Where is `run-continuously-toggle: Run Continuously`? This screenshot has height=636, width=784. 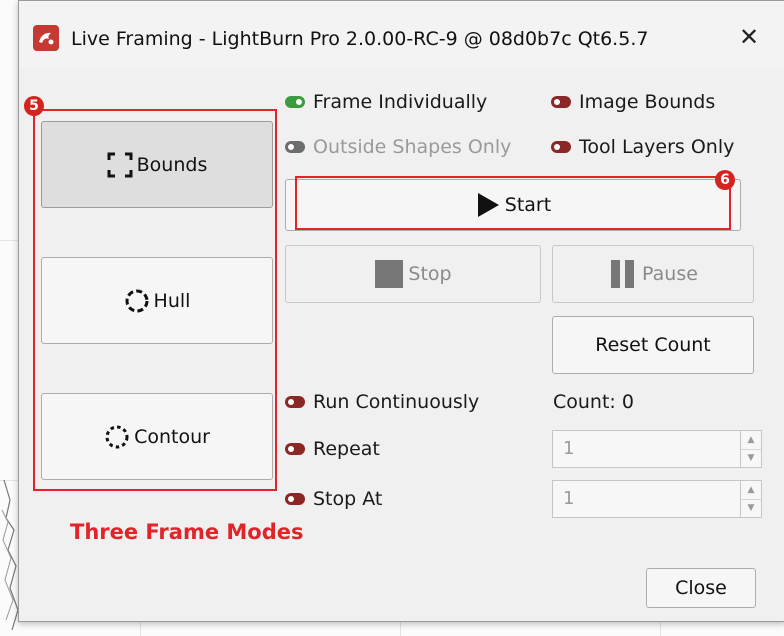
run-continuously-toggle: Run Continuously is located at coordinates (382, 402).